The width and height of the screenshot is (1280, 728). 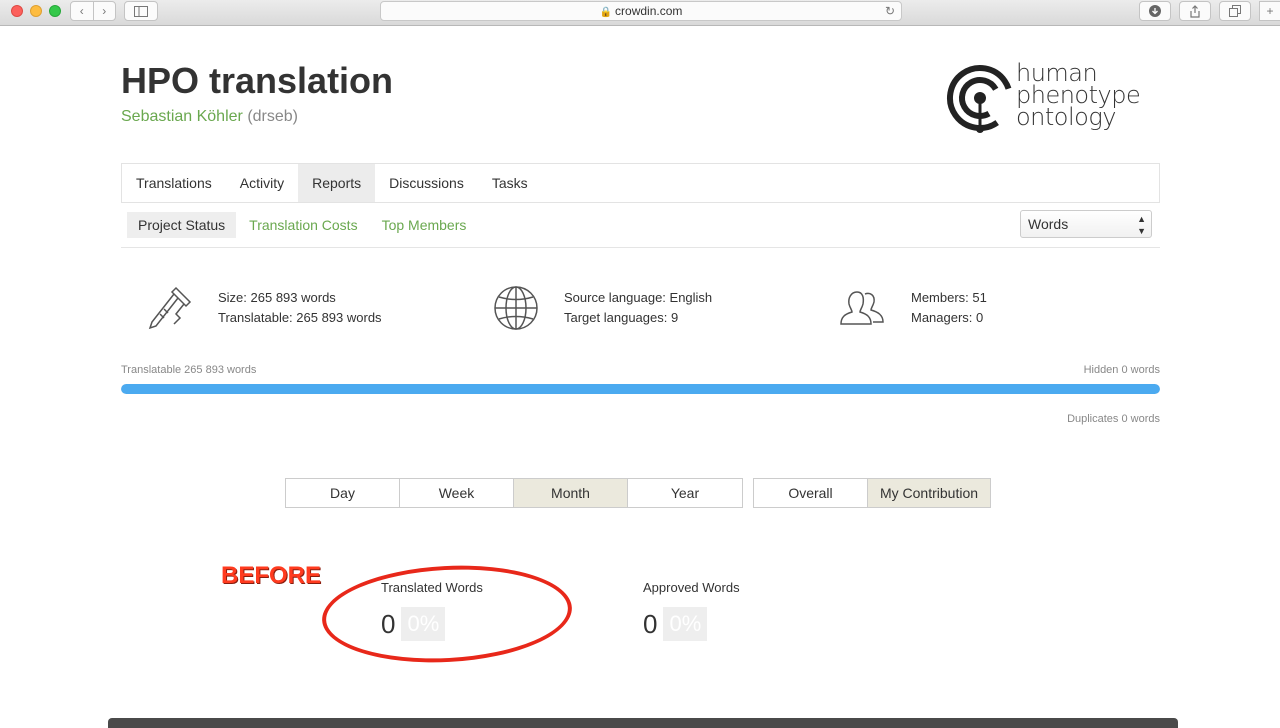 I want to click on stat-target-languages: Target languages: 9, so click(x=621, y=317).